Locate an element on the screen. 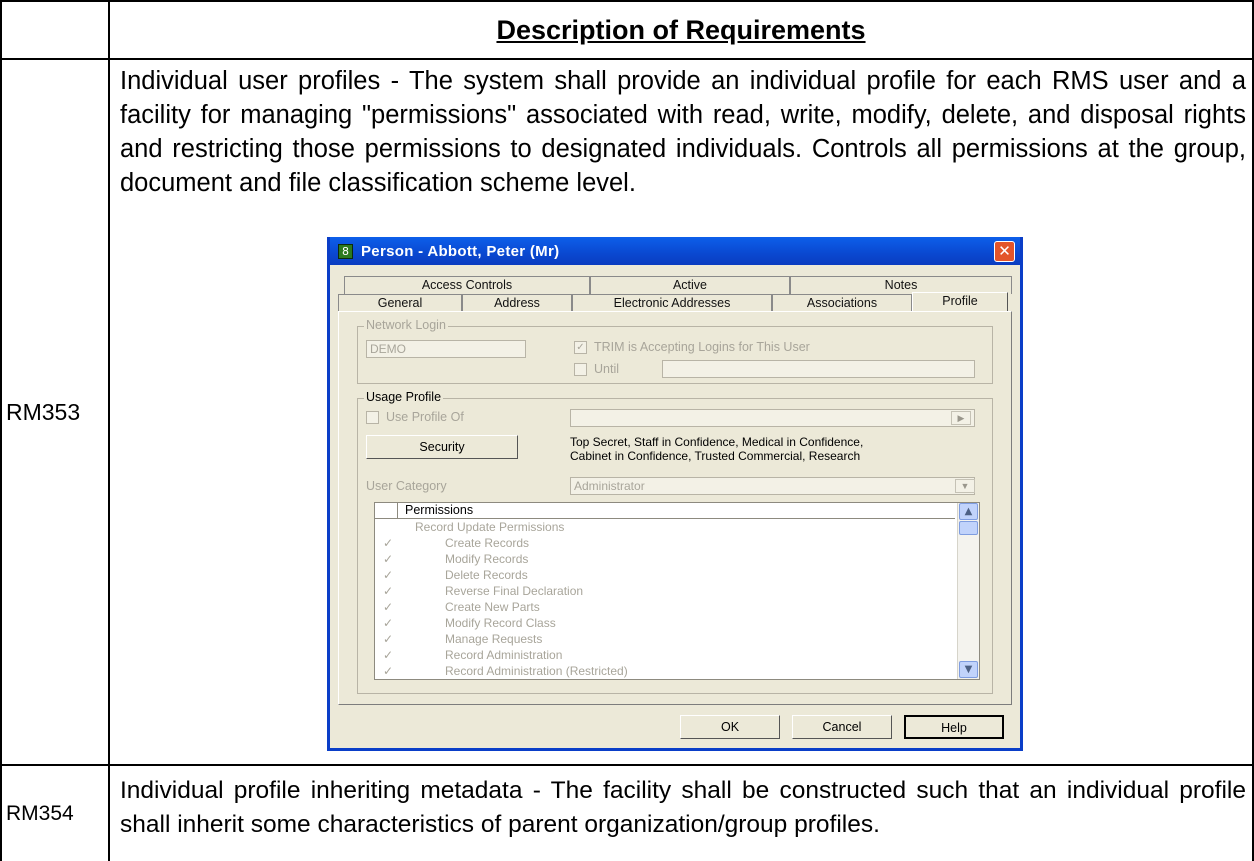  list-item: ✓ Record Administration (Restricted) is located at coordinates (665, 671).